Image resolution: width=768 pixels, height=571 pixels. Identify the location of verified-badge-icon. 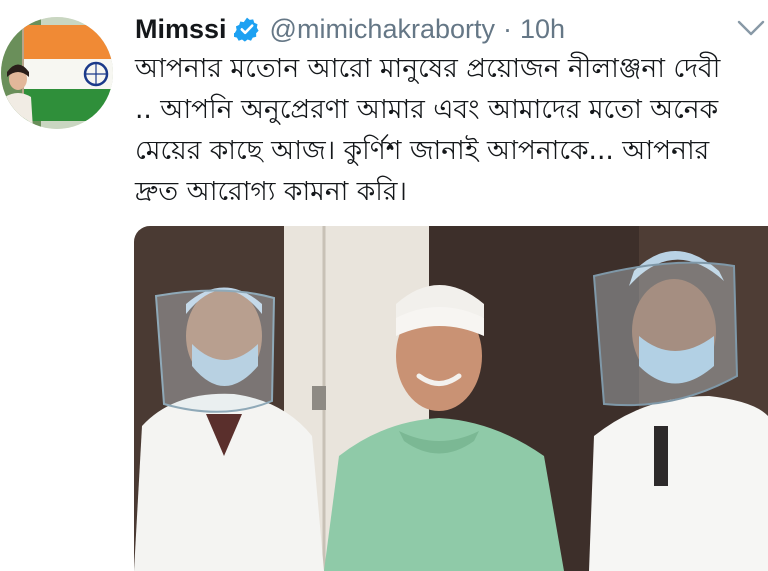
(246, 29).